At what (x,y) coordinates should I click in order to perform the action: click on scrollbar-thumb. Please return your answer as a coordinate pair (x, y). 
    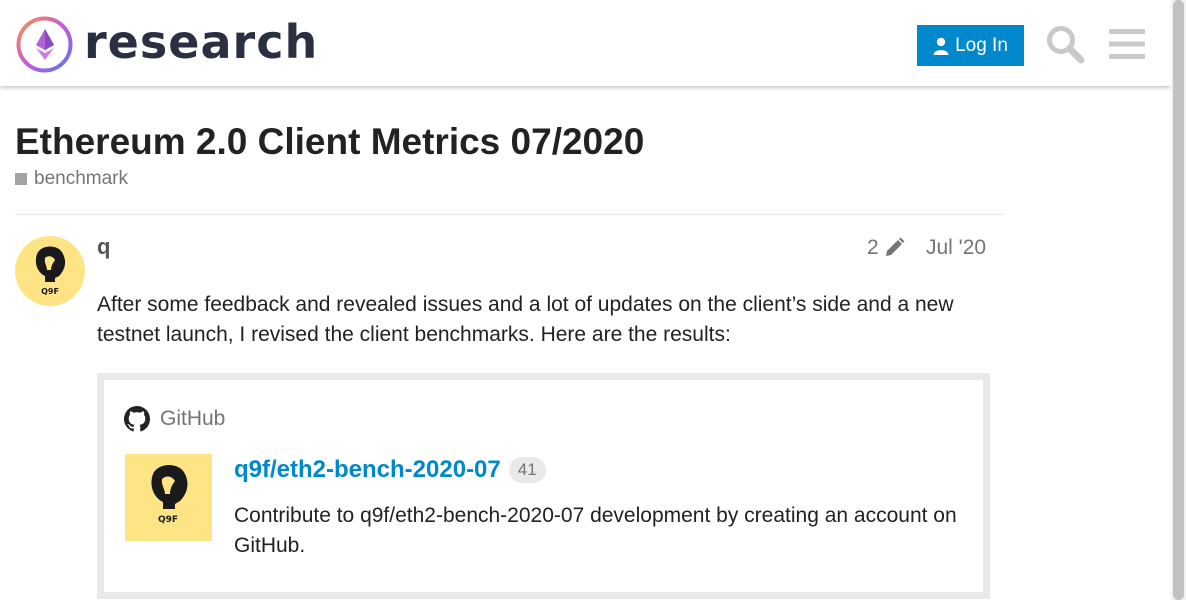
    Looking at the image, I should click on (1178, 300).